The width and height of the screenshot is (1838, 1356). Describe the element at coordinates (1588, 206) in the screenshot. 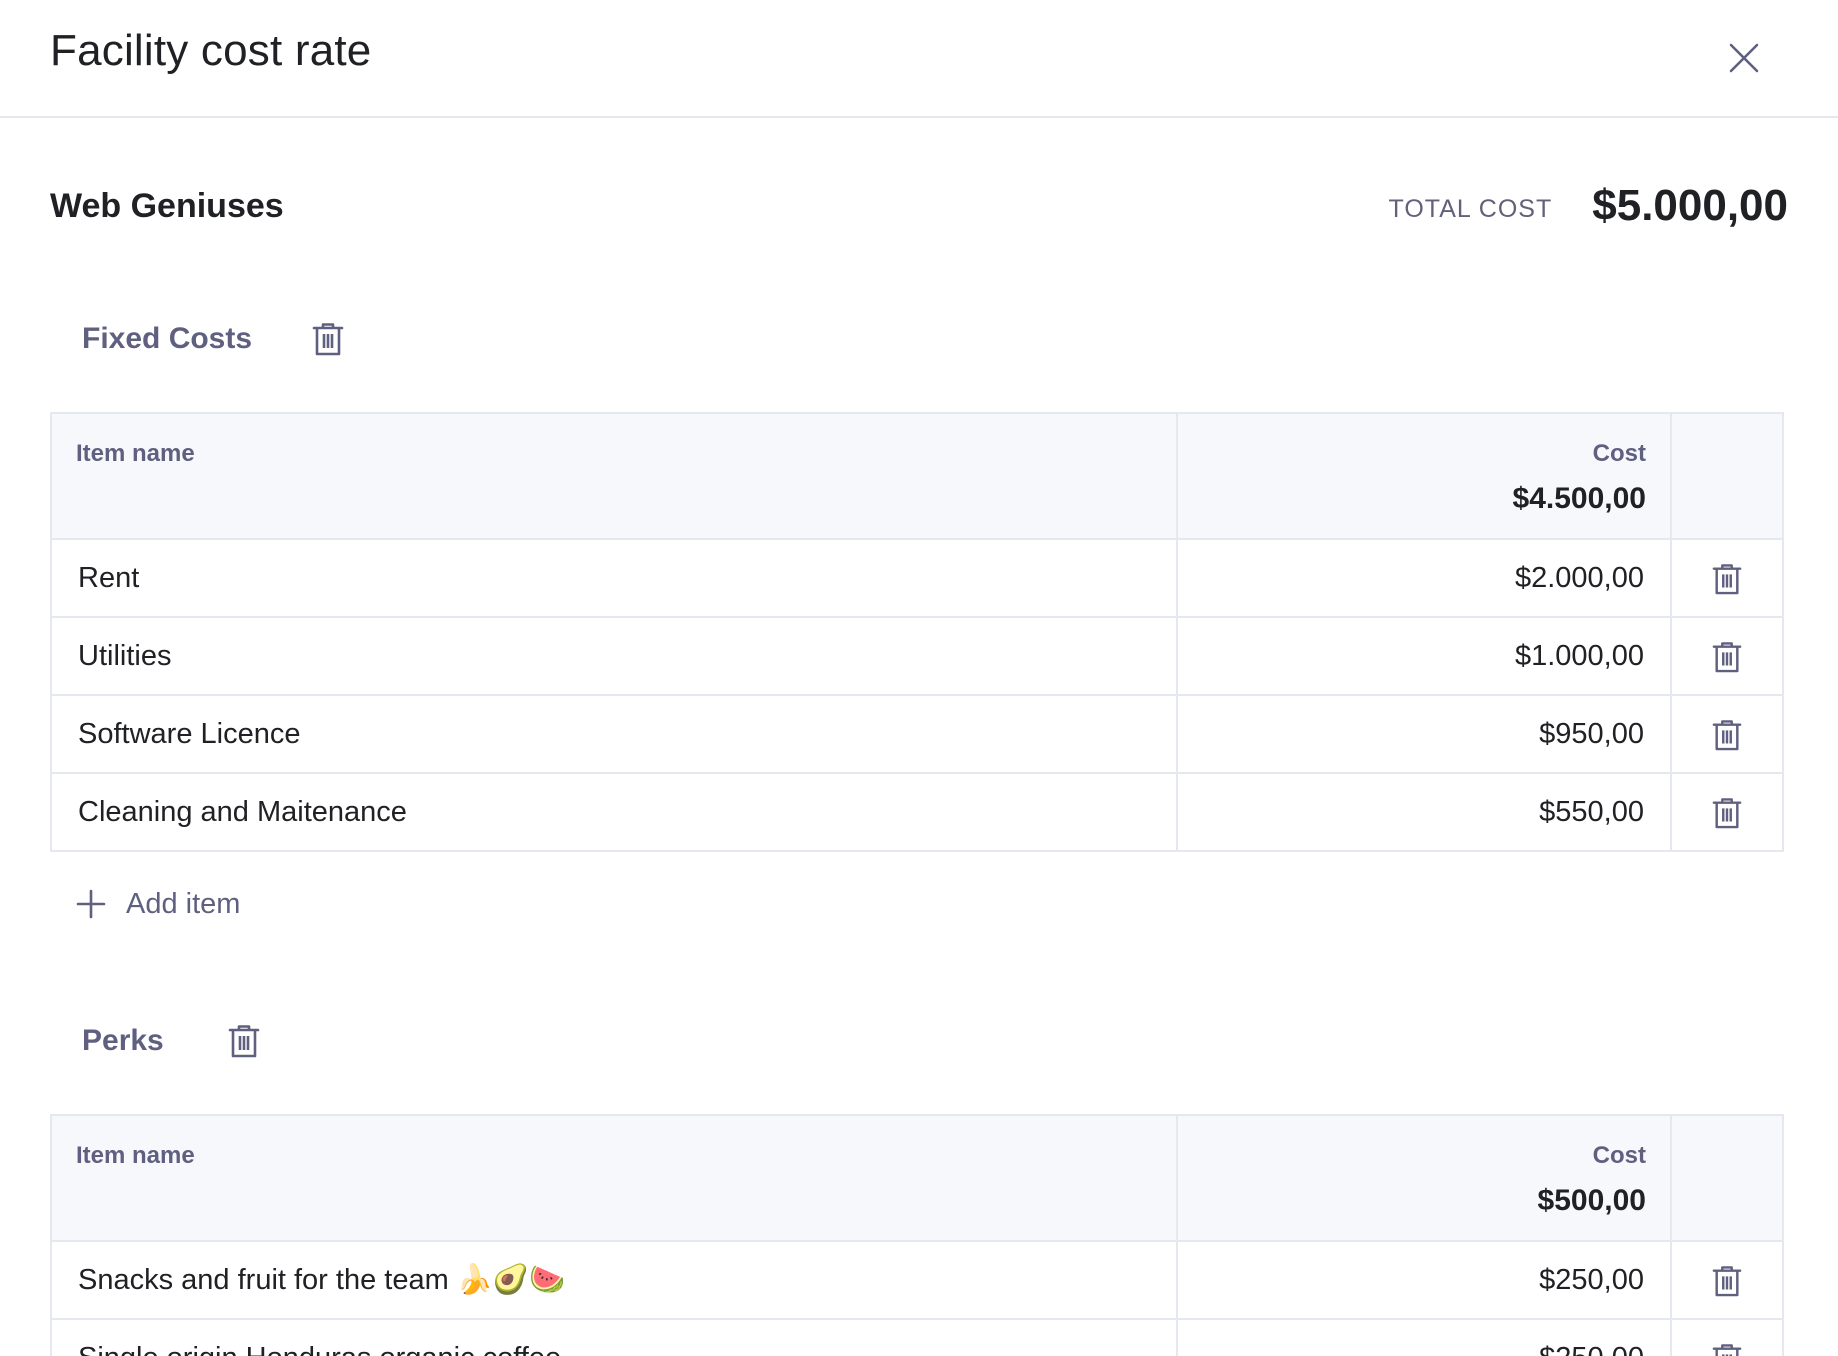

I see `total-cost: TOTAL COST $5.000,00` at that location.